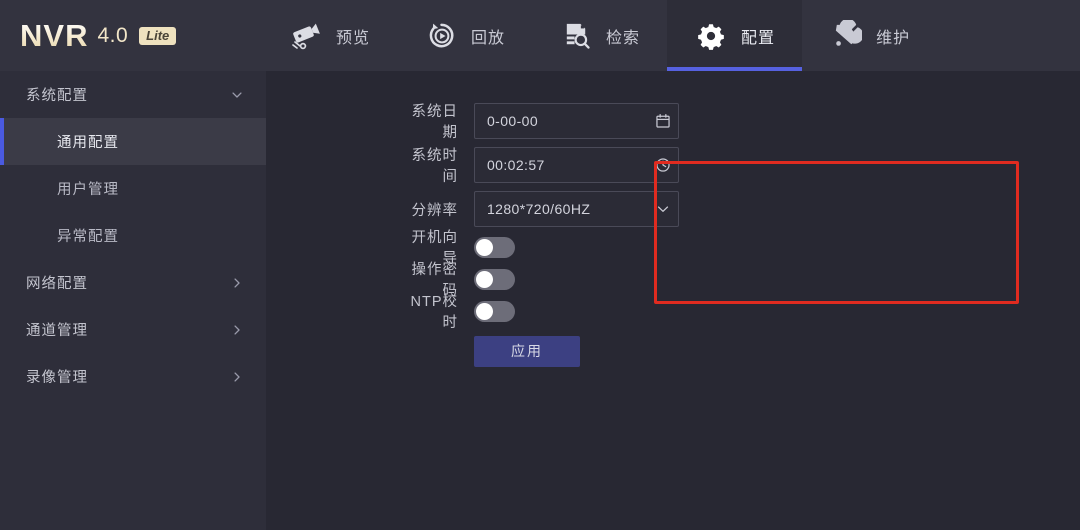  Describe the element at coordinates (54, 35) in the screenshot. I see `brand-name: NVR` at that location.